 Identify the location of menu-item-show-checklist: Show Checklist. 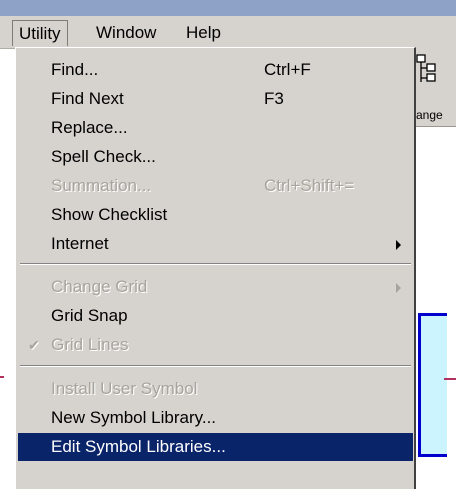
(215, 215).